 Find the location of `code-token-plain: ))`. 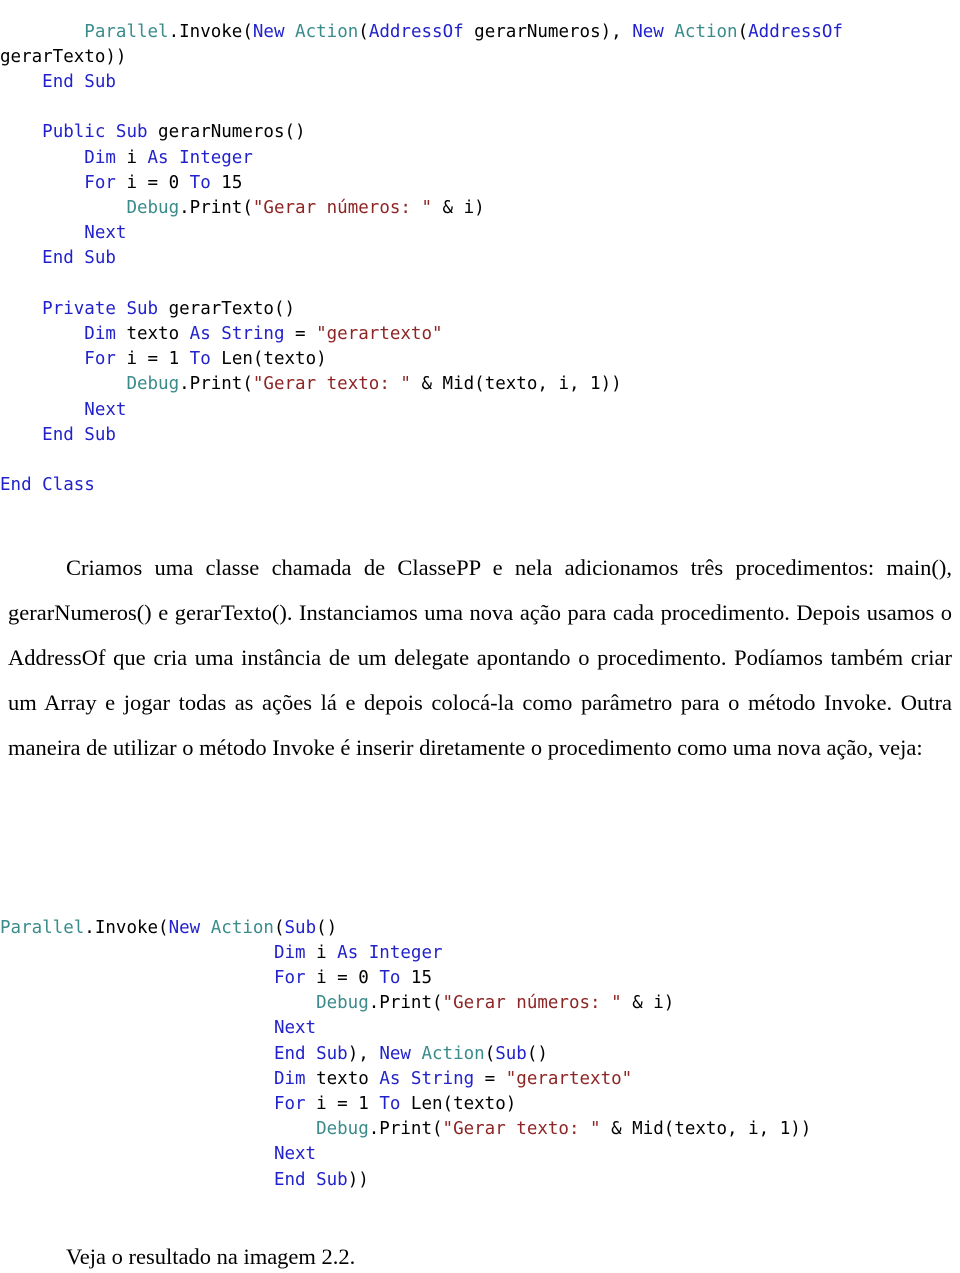

code-token-plain: )) is located at coordinates (358, 1179).